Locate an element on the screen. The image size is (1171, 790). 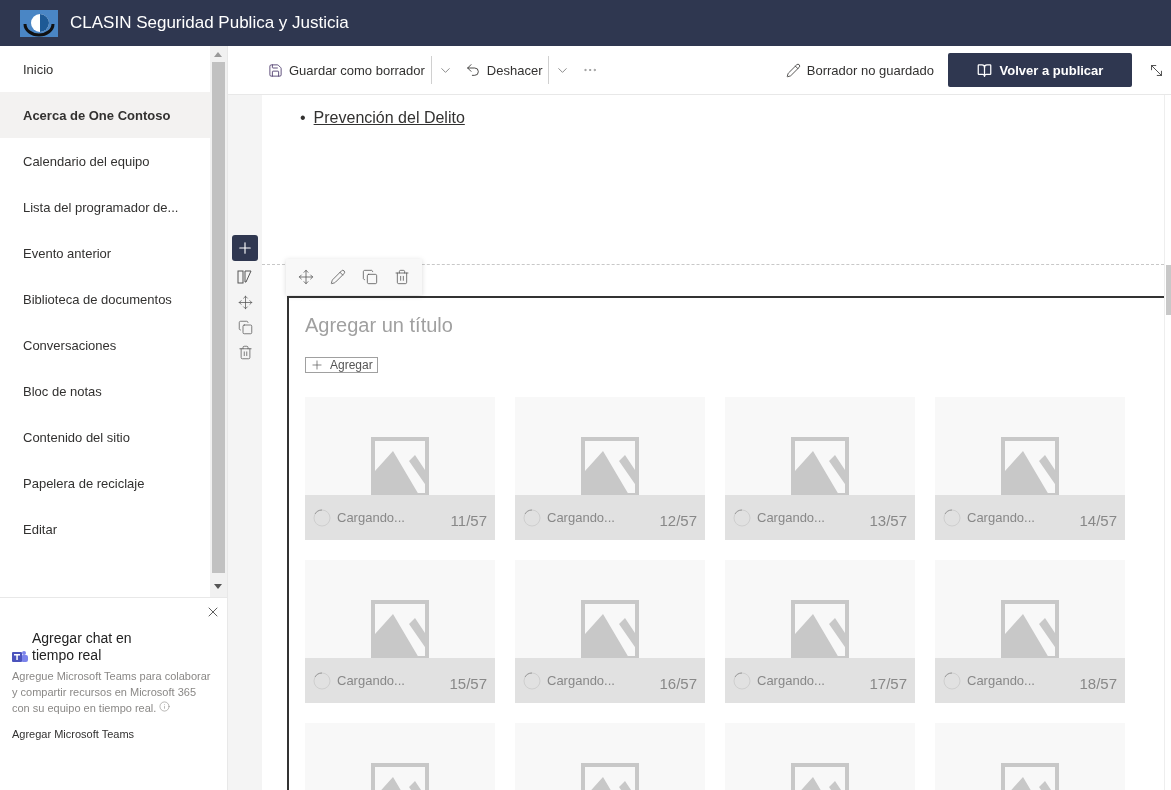
add-section-button is located at coordinates (245, 248).